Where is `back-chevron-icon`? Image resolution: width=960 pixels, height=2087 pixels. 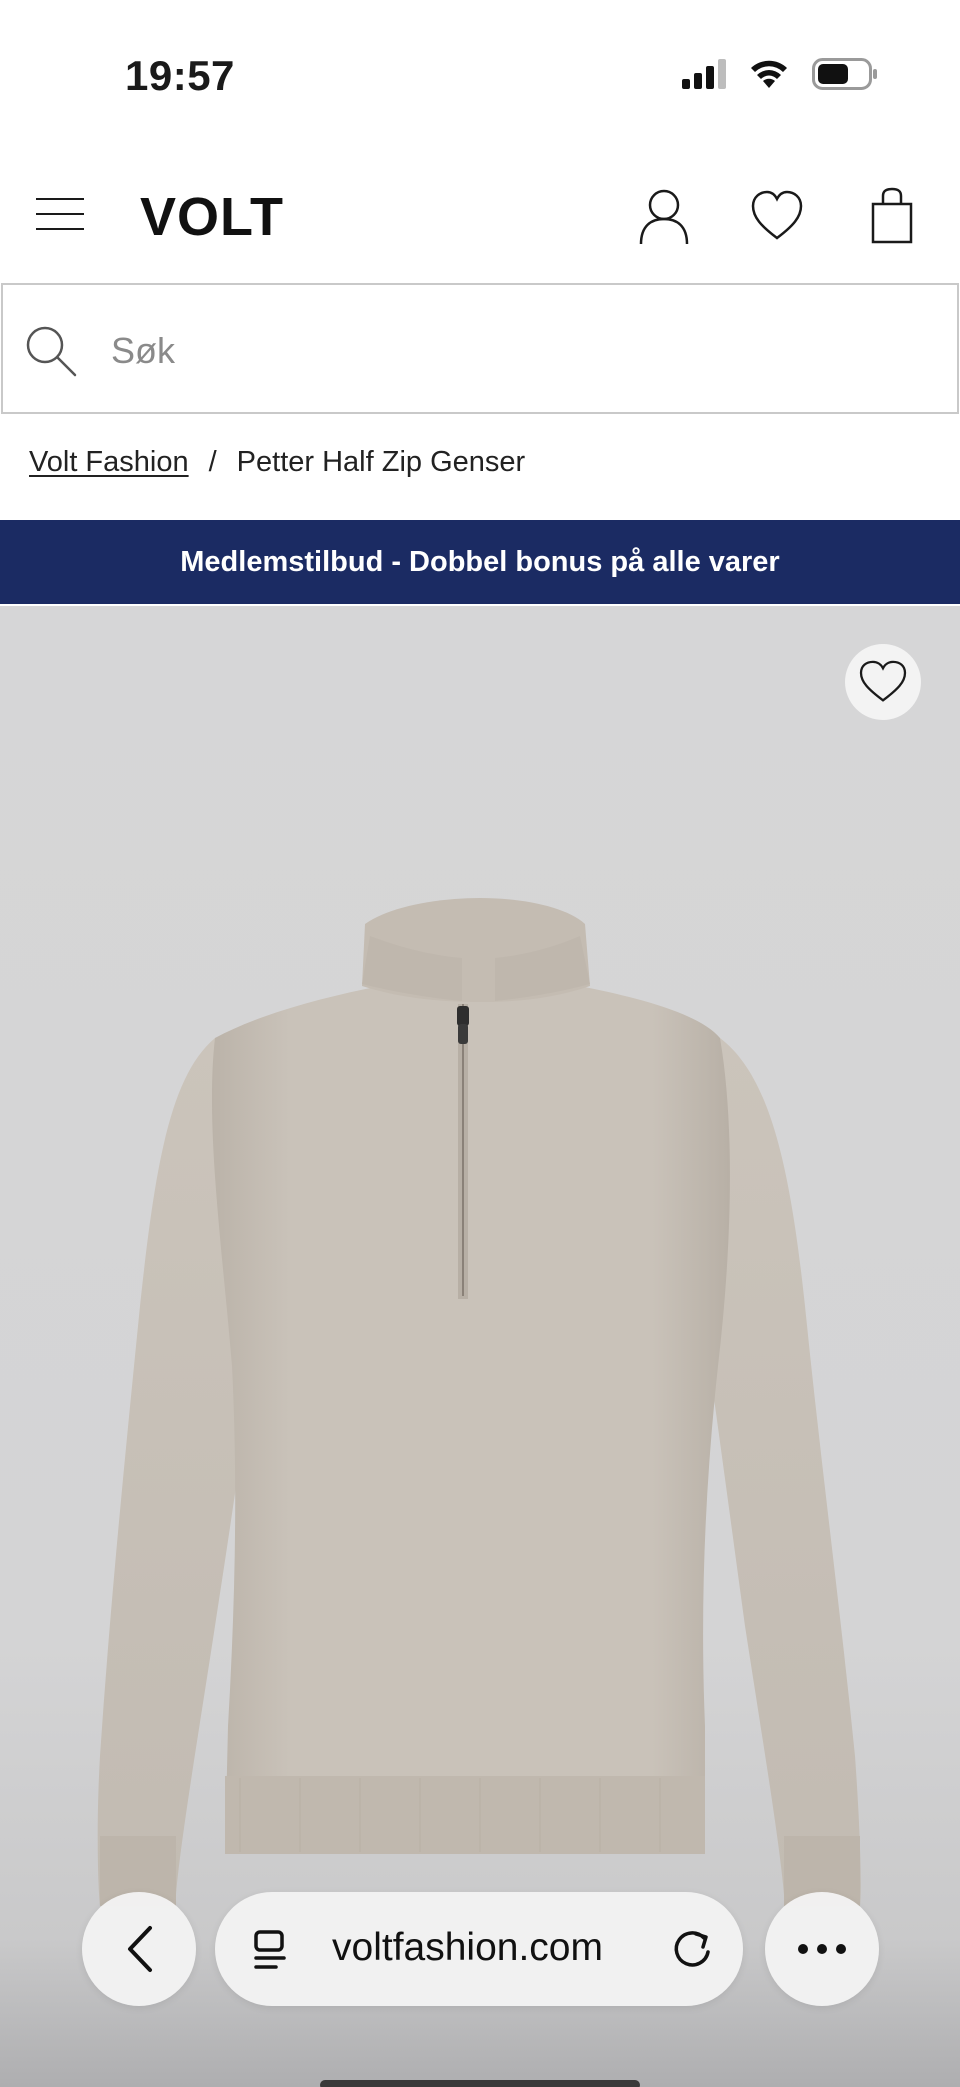 back-chevron-icon is located at coordinates (140, 1949).